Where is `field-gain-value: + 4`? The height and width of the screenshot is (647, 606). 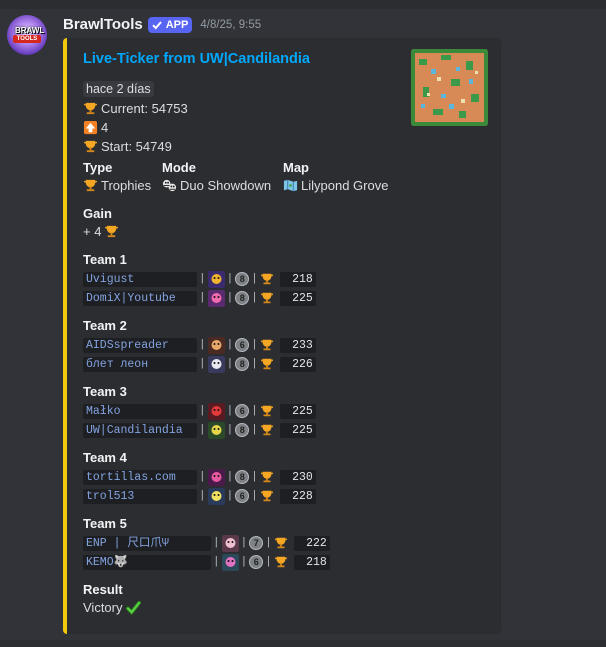 field-gain-value: + 4 is located at coordinates (92, 231).